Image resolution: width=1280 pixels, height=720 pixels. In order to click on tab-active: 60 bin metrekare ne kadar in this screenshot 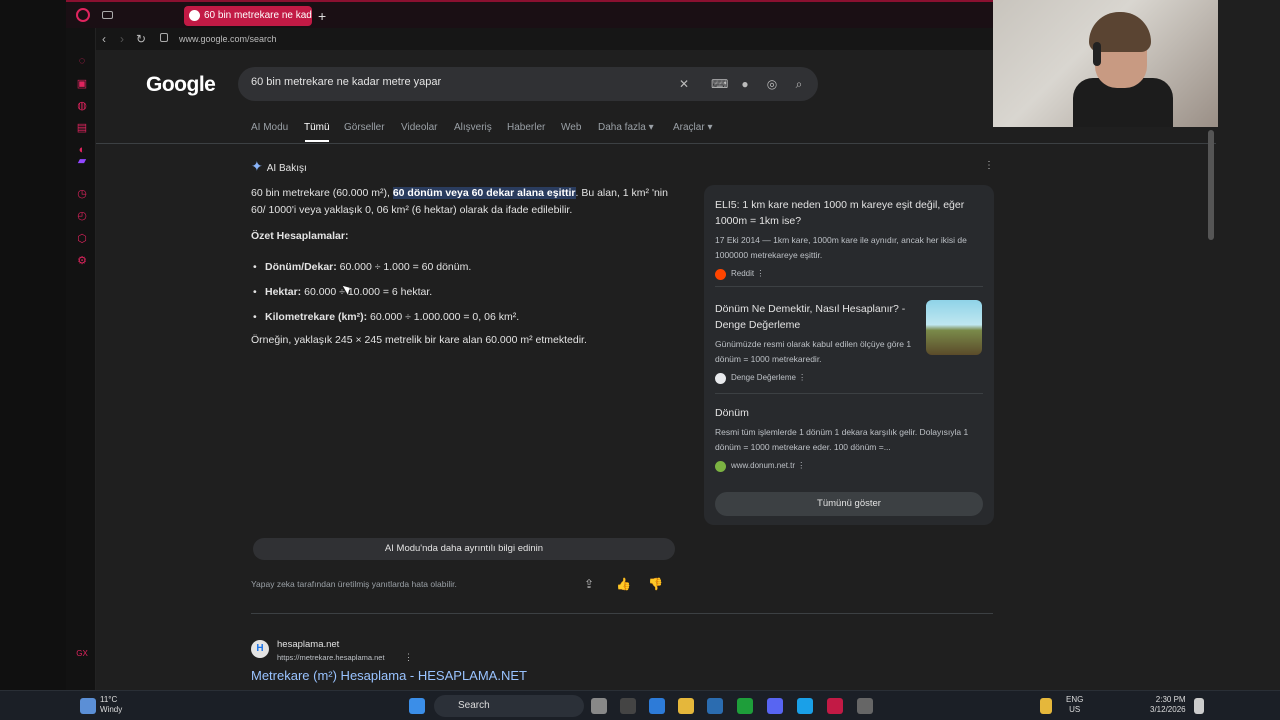, I will do `click(248, 16)`.